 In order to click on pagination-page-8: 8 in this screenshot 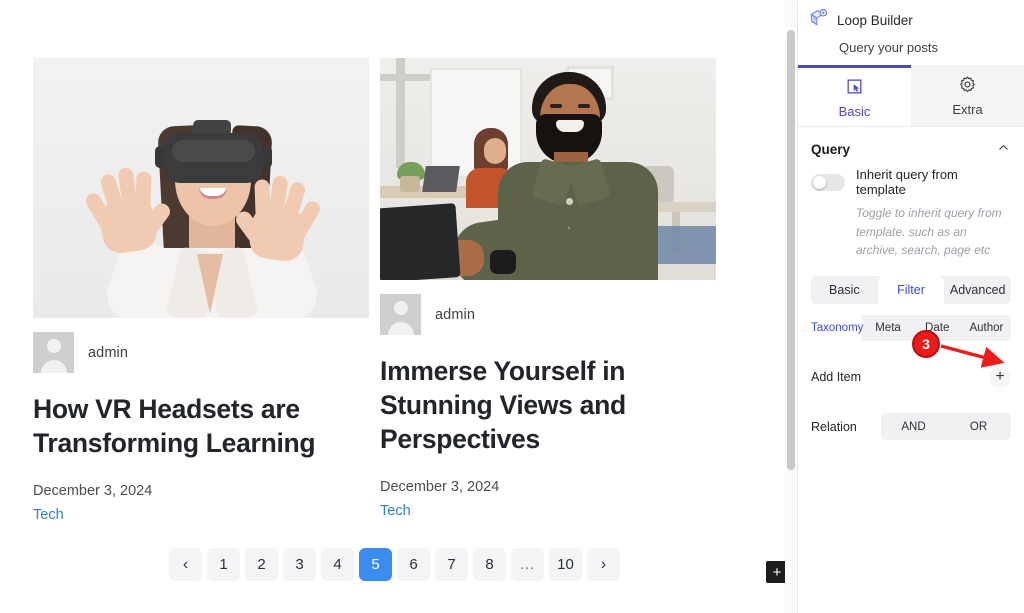, I will do `click(489, 564)`.